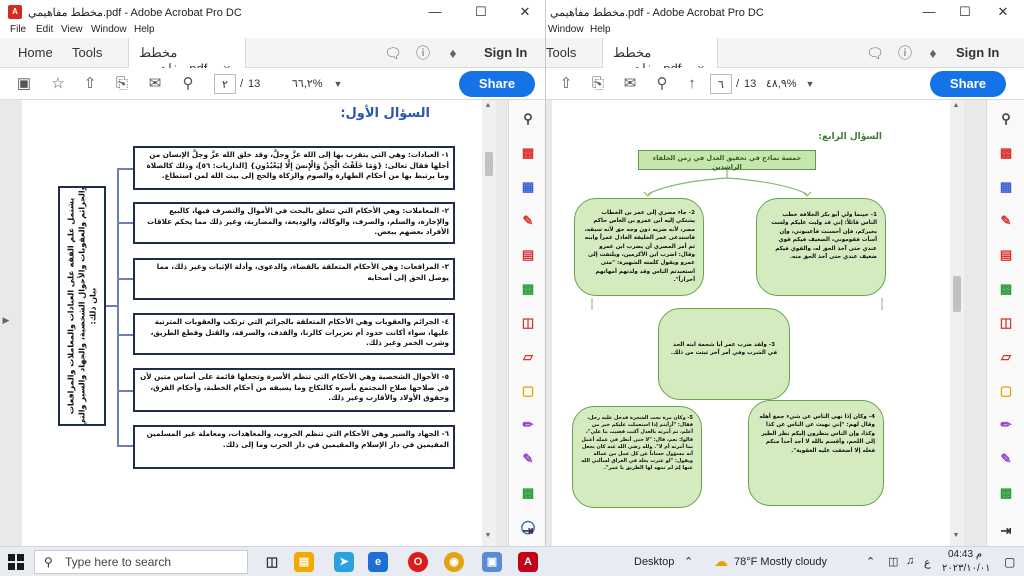  I want to click on input-language: ع, so click(927, 562).